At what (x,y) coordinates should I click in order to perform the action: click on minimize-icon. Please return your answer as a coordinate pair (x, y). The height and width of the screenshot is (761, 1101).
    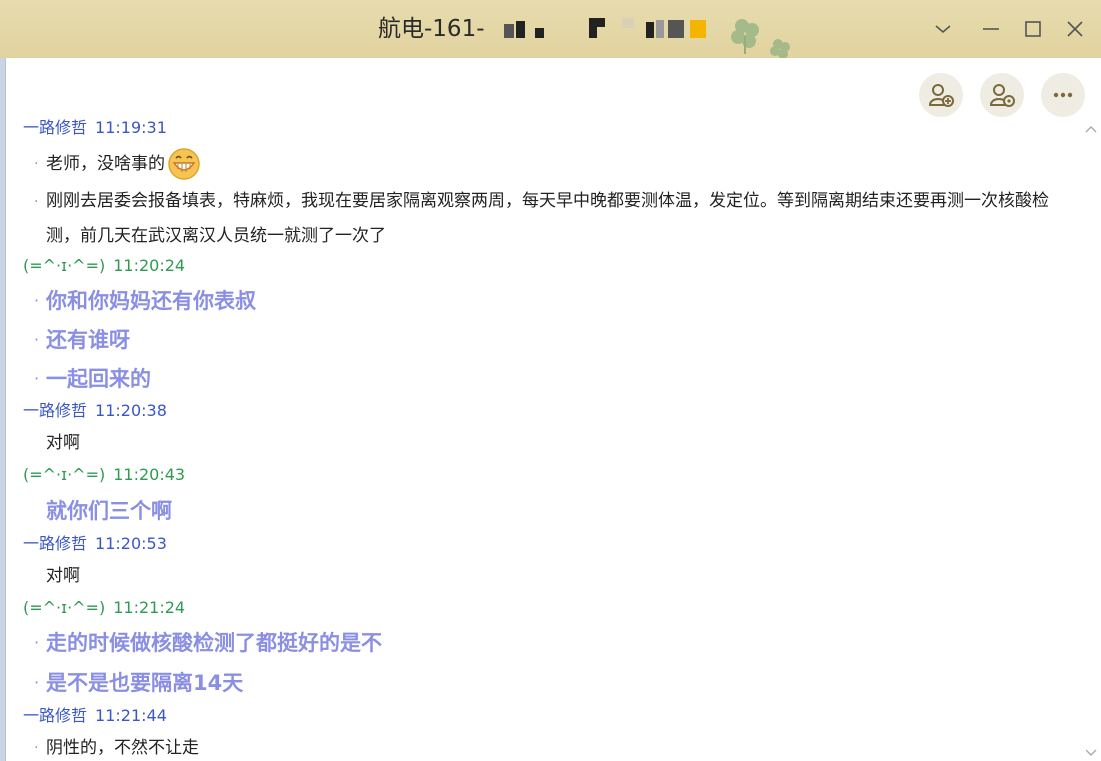
    Looking at the image, I should click on (991, 29).